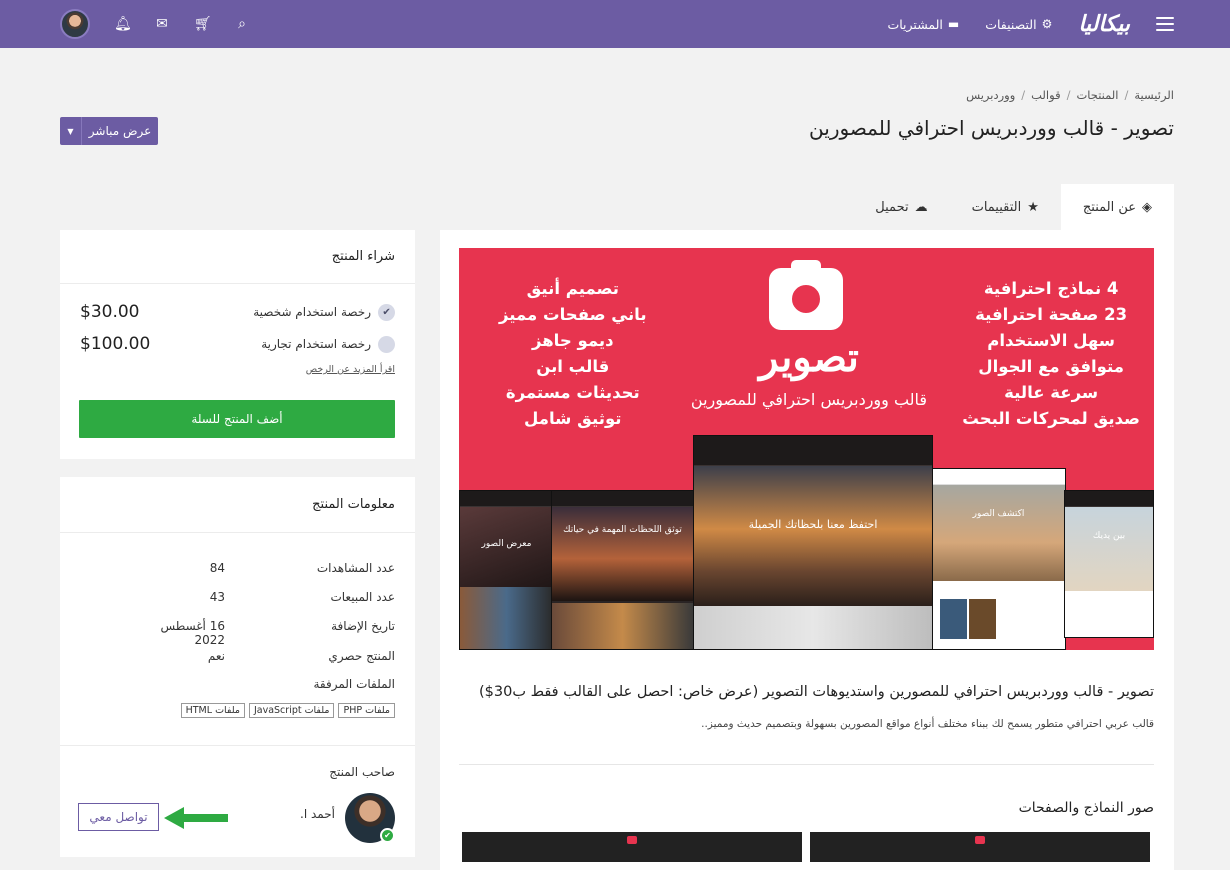 This screenshot has width=1230, height=870. What do you see at coordinates (1154, 95) in the screenshot?
I see `breadcrumb-home: الرئيسية` at bounding box center [1154, 95].